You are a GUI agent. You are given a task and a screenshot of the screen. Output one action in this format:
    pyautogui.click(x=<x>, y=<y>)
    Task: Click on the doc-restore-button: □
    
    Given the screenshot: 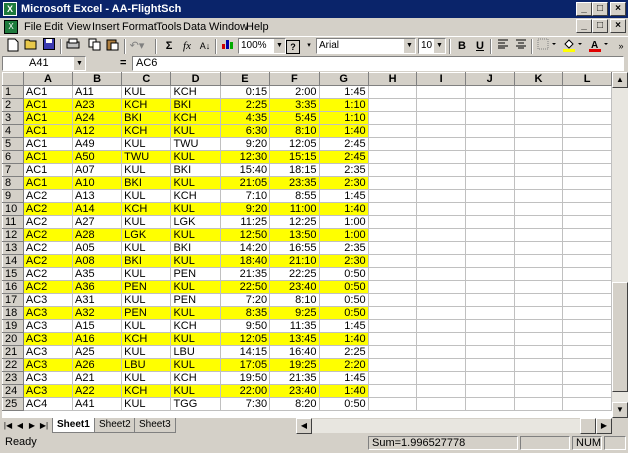 What is the action you would take?
    pyautogui.click(x=600, y=26)
    